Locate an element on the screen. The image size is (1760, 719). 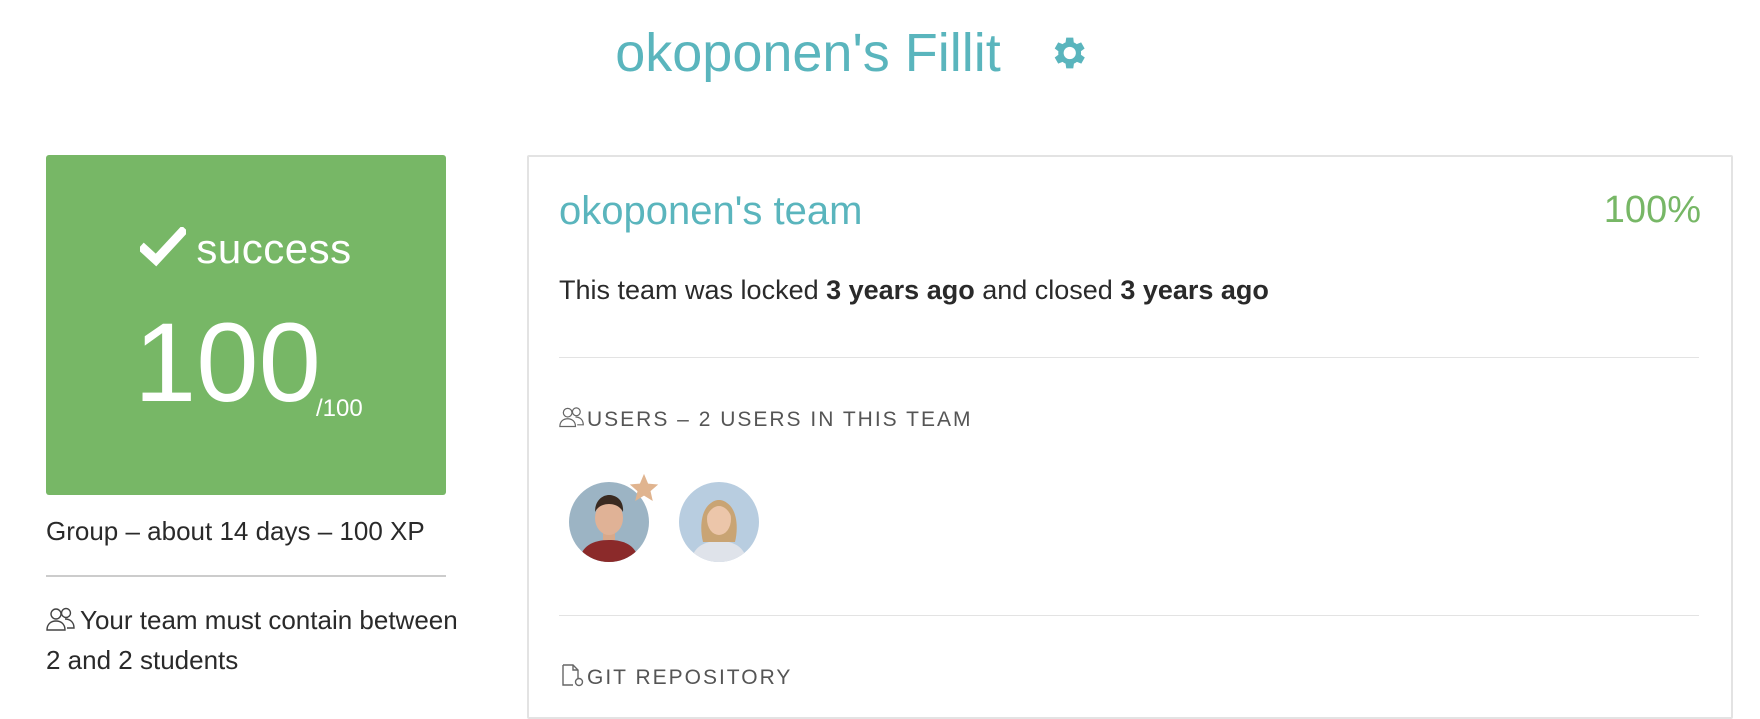
status-line: success is located at coordinates (246, 249).